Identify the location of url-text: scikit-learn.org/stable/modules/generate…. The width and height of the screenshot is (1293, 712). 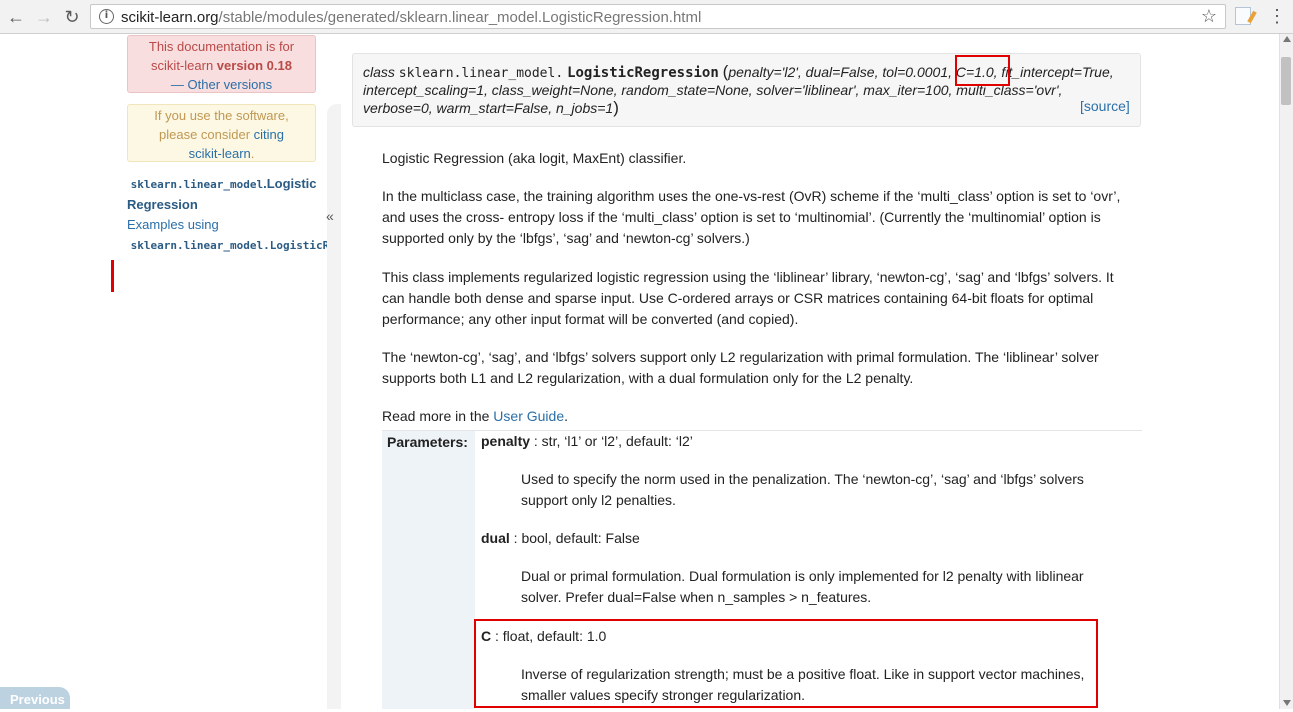
(411, 17).